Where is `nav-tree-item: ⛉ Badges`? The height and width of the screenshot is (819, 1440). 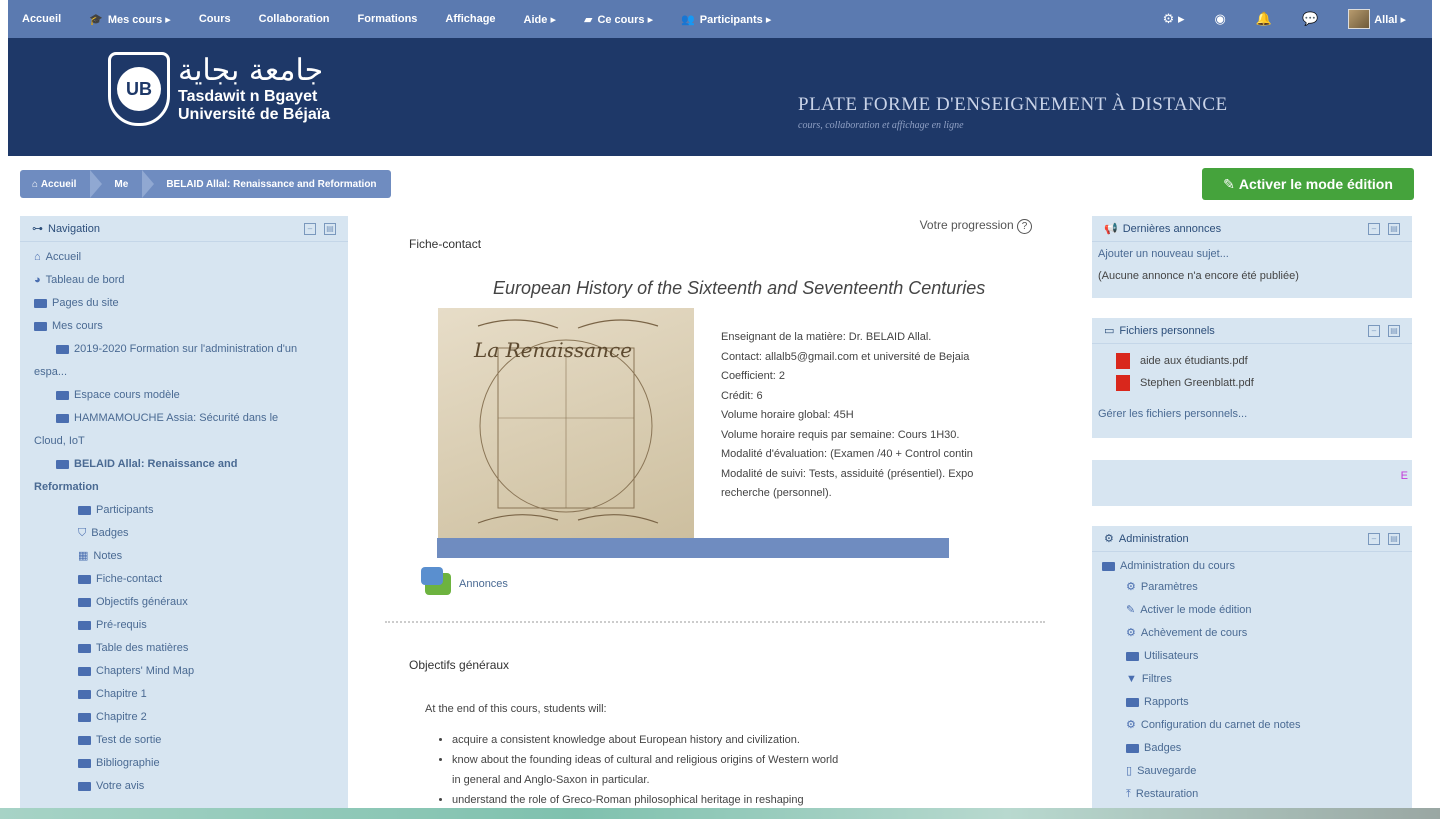
nav-tree-item: ⛉ Badges is located at coordinates (191, 533).